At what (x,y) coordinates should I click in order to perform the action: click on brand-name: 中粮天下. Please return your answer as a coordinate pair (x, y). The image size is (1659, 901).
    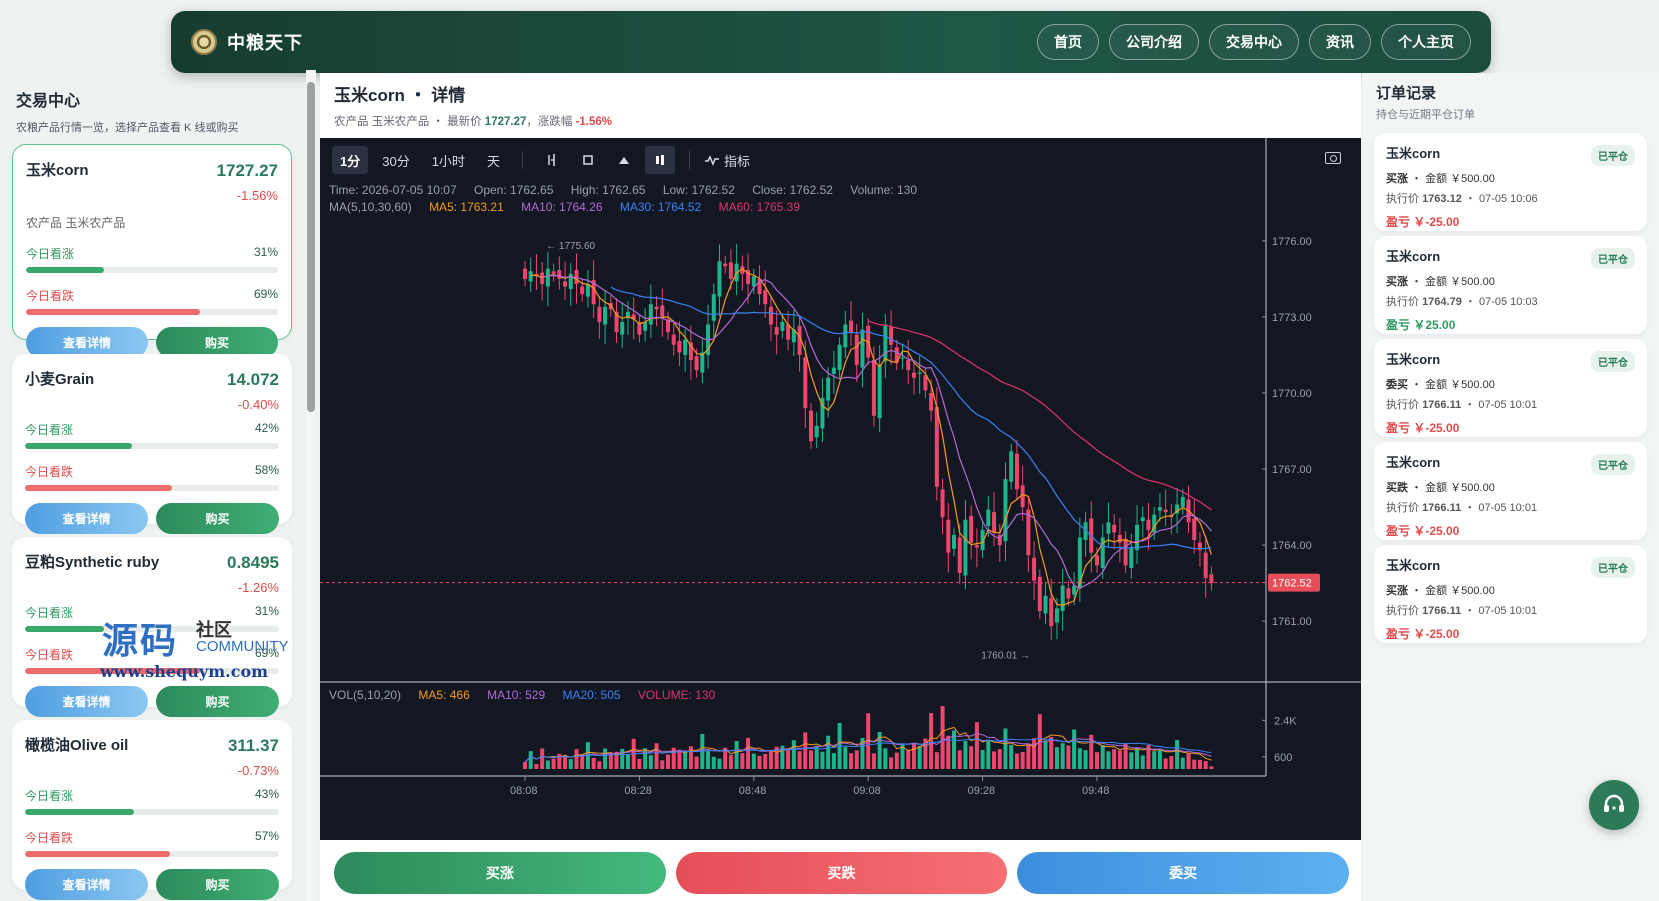
    Looking at the image, I should click on (265, 42).